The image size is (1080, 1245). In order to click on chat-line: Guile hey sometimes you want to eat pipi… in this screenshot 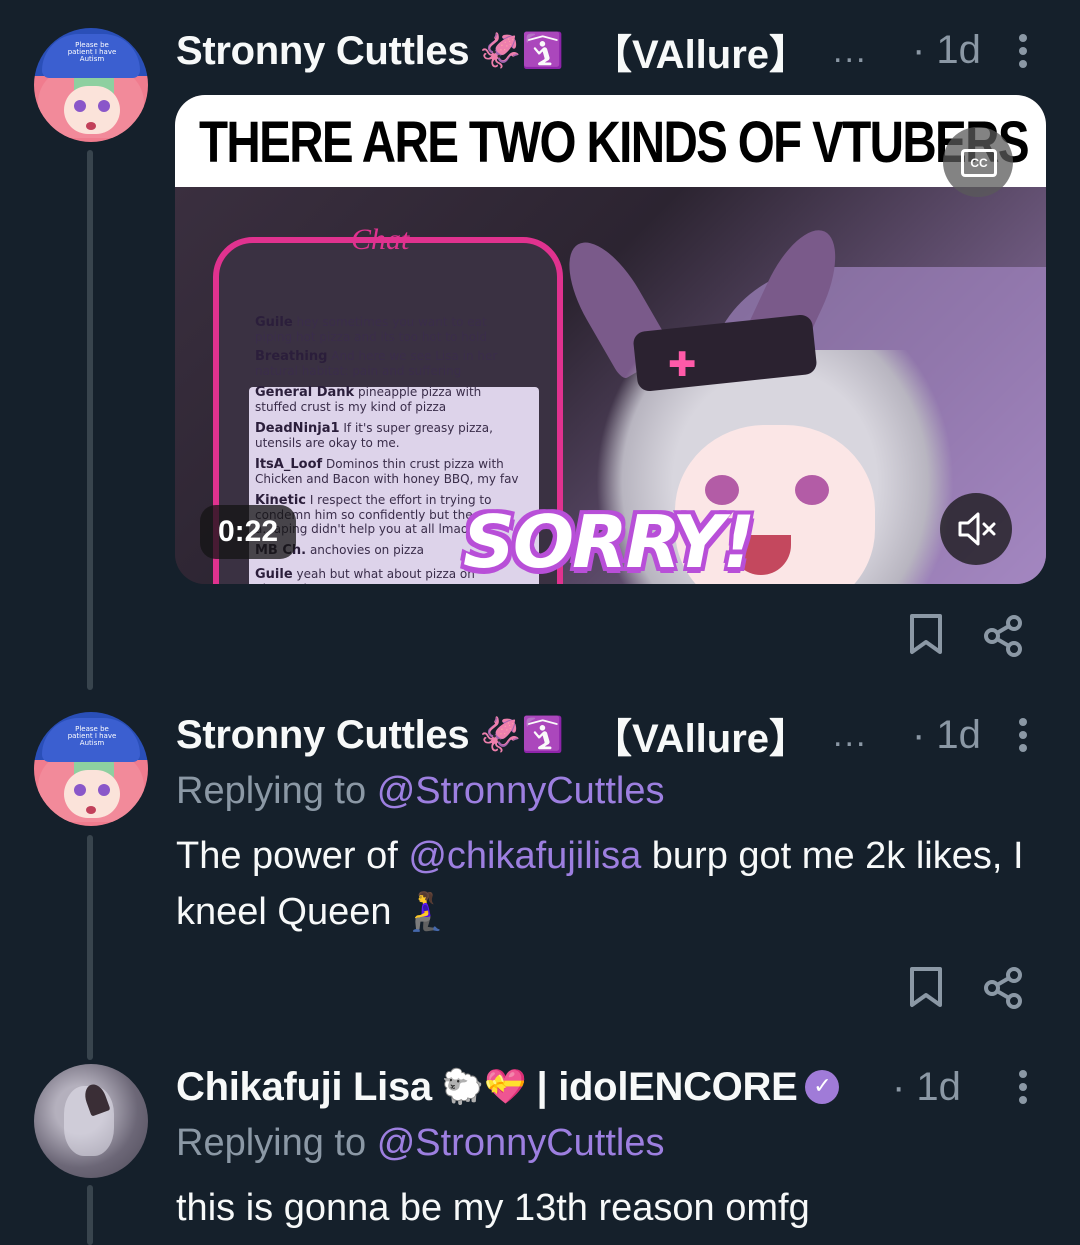, I will do `click(371, 329)`.